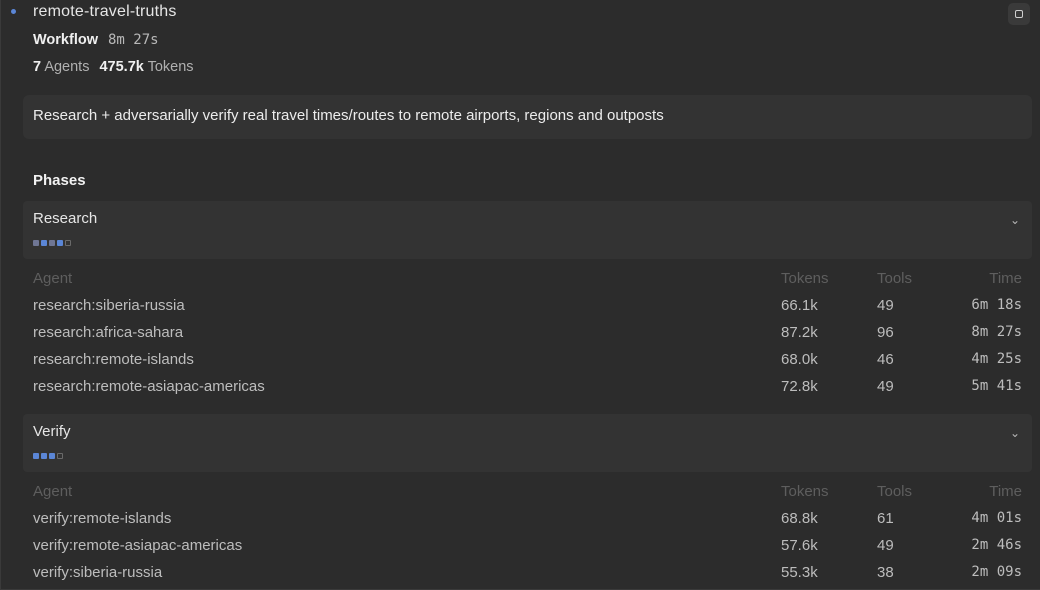  Describe the element at coordinates (527, 364) in the screenshot. I see `table-row: research:remote-islands 68.0k 46 4m 25s` at that location.